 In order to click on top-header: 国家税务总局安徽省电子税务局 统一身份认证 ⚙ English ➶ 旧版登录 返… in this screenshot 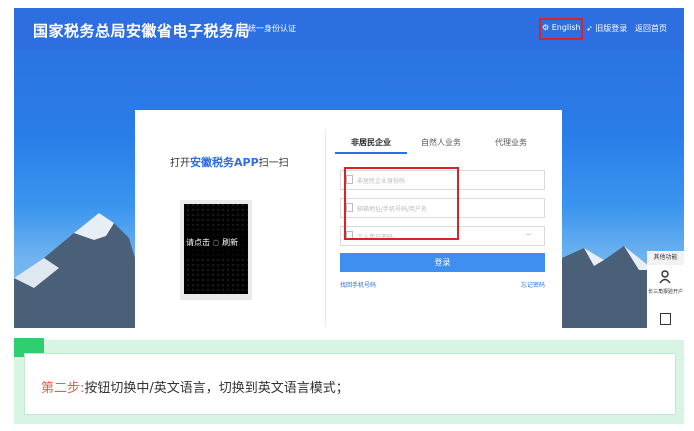, I will do `click(349, 29)`.